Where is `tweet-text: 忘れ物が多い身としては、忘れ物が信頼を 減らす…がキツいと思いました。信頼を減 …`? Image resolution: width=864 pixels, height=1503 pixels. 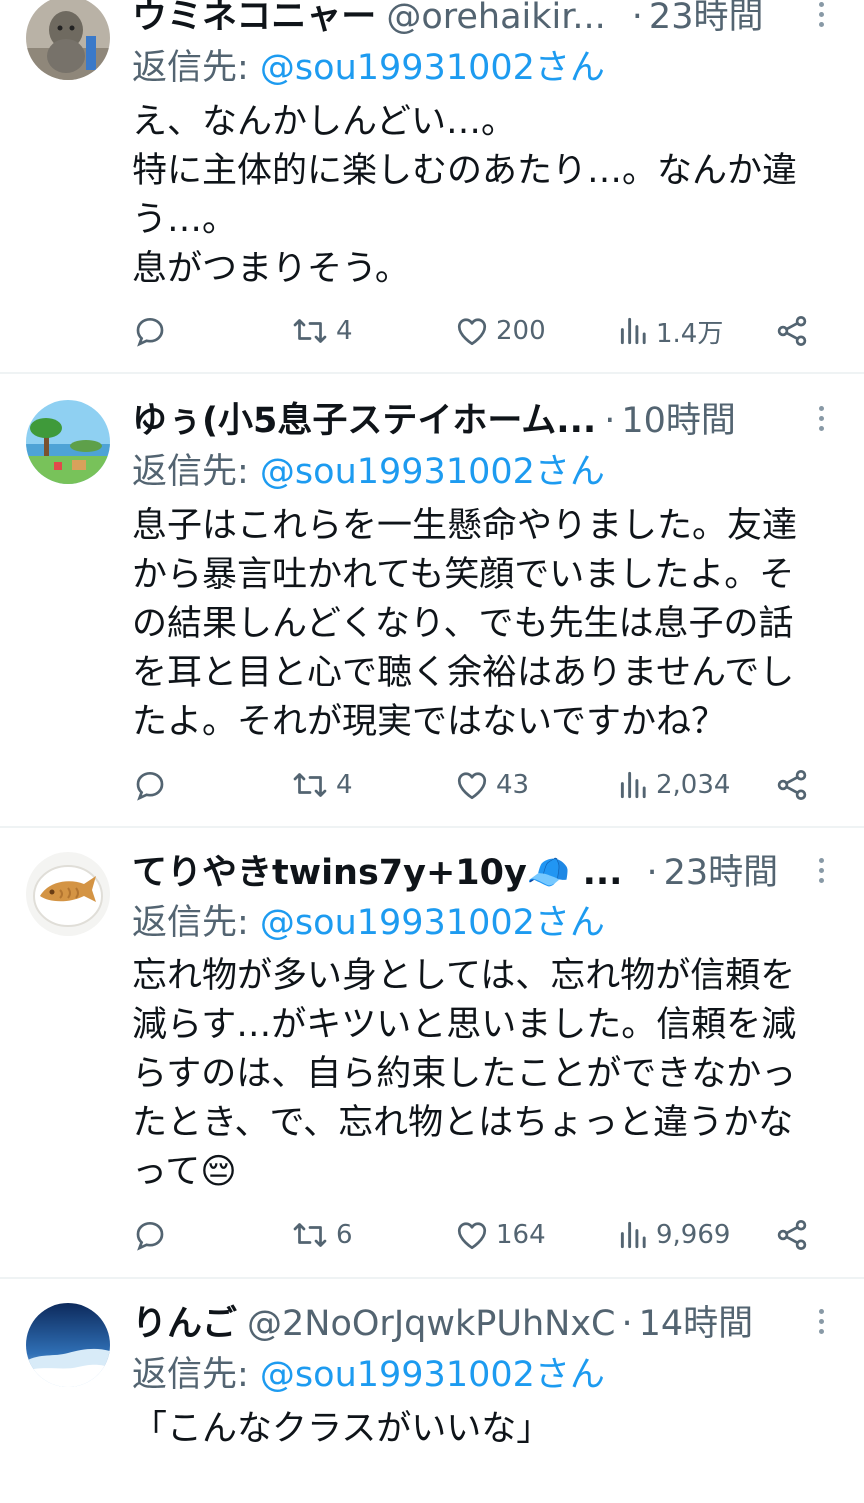 tweet-text: 忘れ物が多い身としては、忘れ物が信頼を 減らす…がキツいと思いました。信頼を減 … is located at coordinates (464, 1074).